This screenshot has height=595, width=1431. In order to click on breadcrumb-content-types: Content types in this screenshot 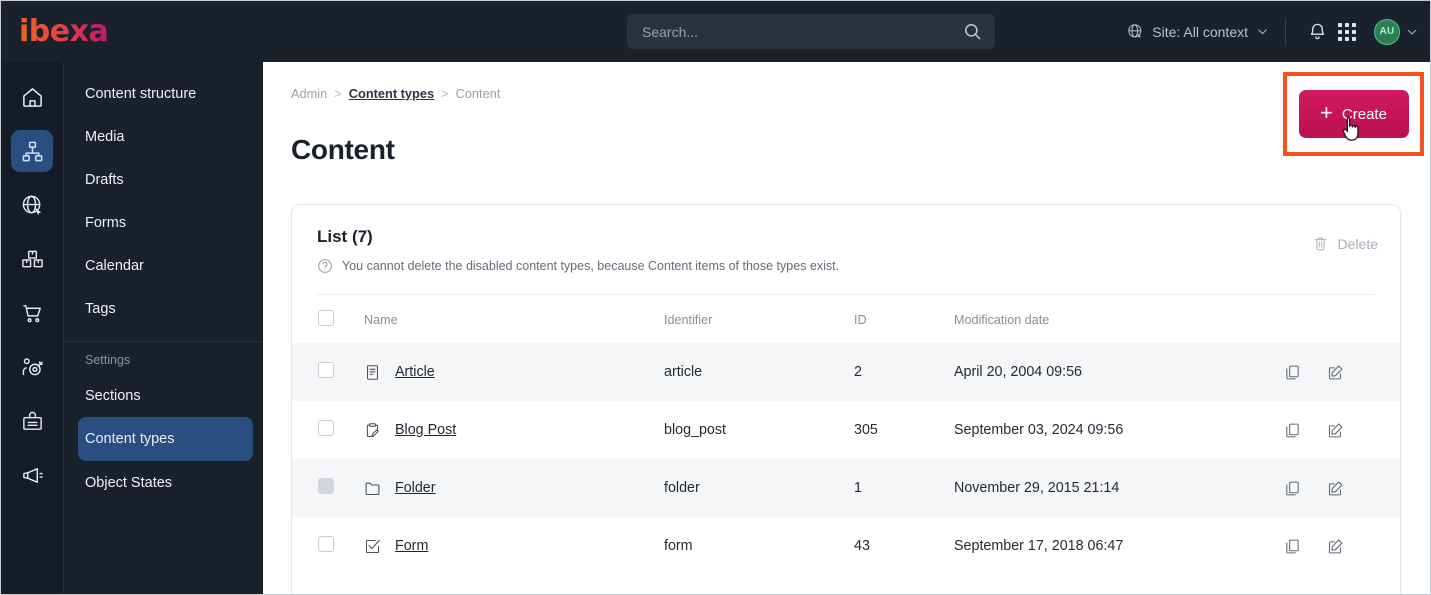, I will do `click(391, 93)`.